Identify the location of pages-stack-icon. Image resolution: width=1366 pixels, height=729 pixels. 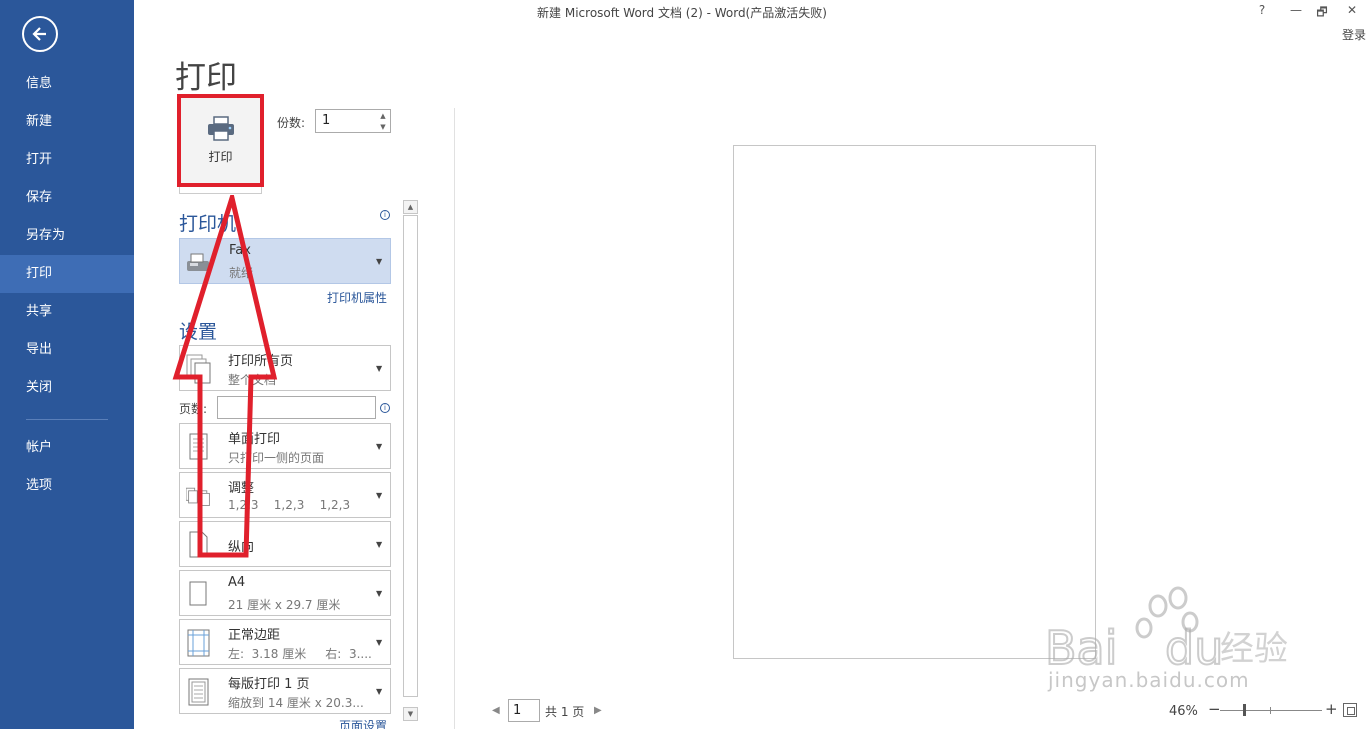
(198, 369).